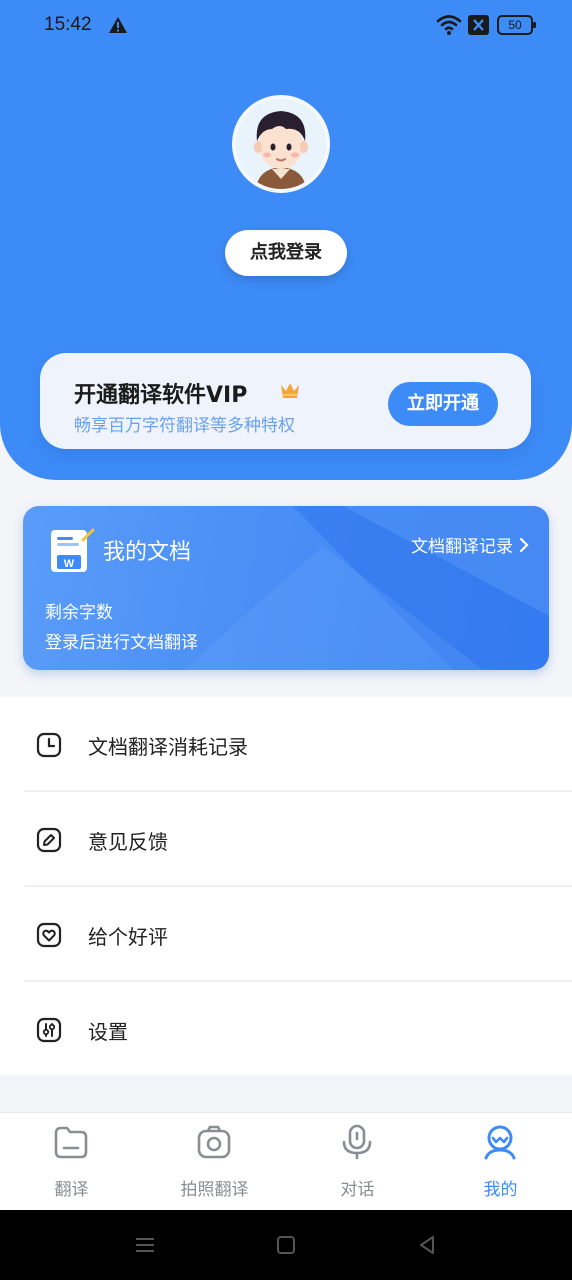 This screenshot has width=572, height=1280. What do you see at coordinates (298, 934) in the screenshot?
I see `menu-item-rate: 给个好评` at bounding box center [298, 934].